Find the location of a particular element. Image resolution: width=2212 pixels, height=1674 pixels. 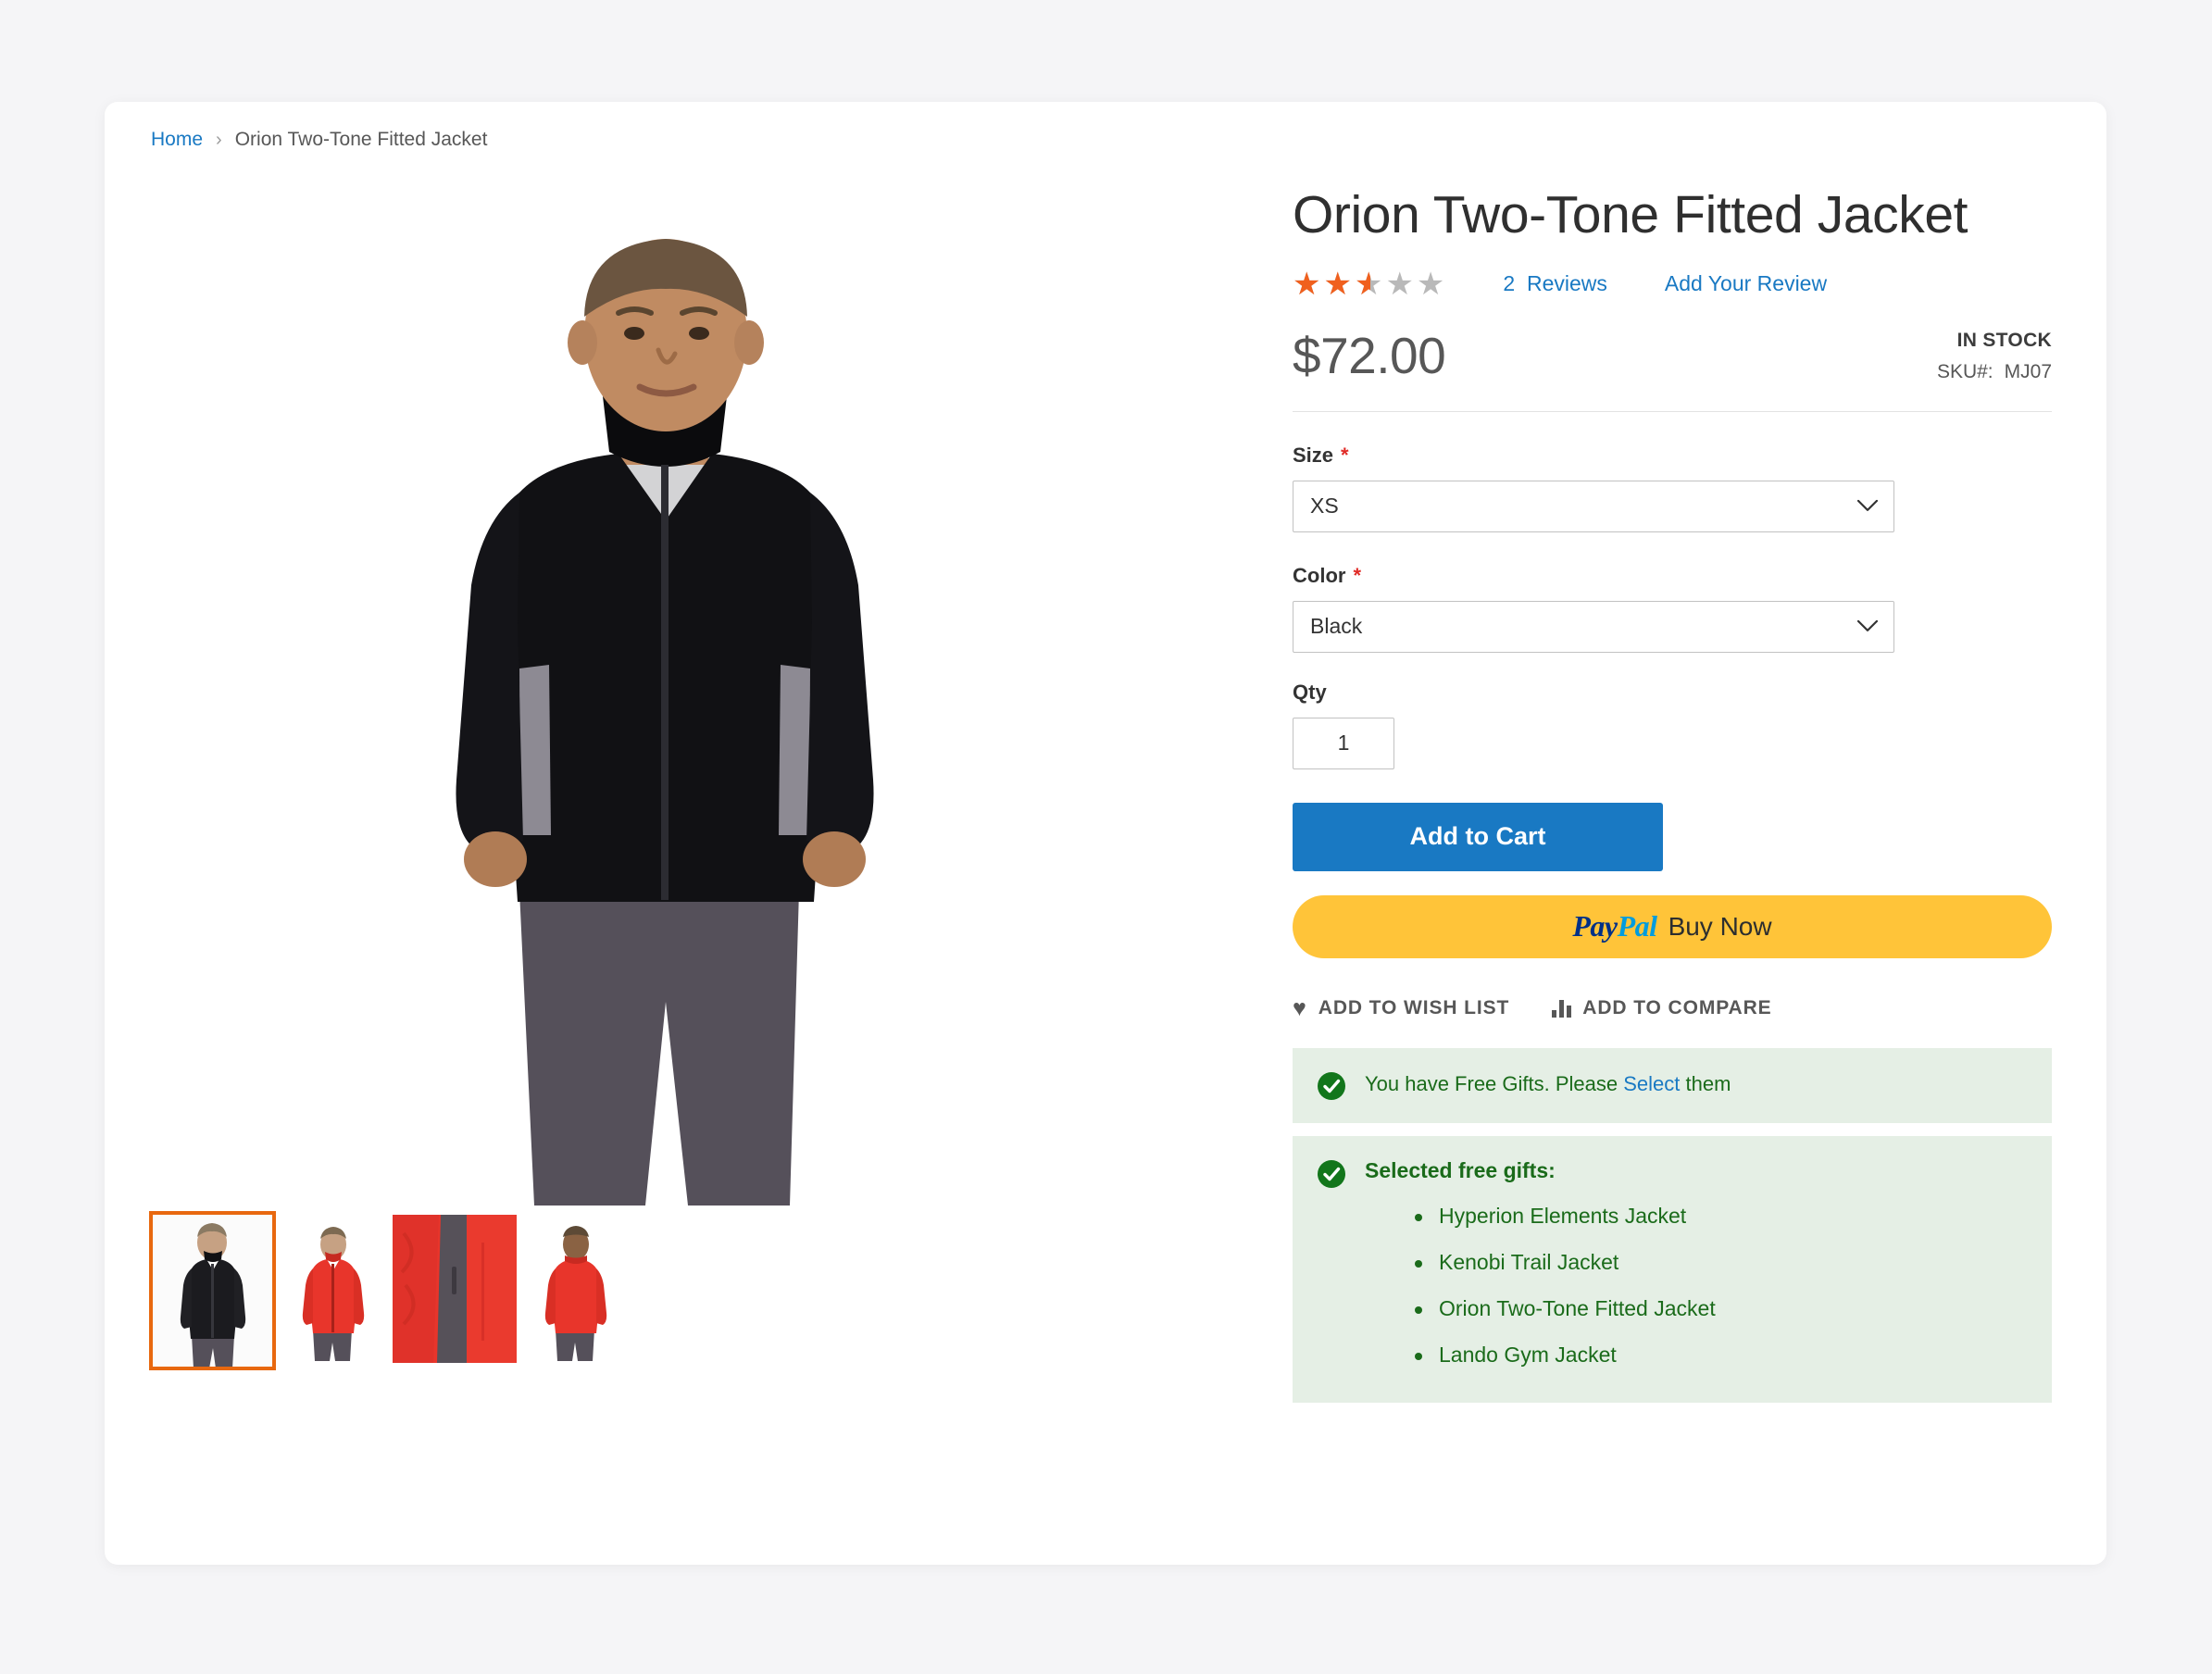

sku-label: SKU#: is located at coordinates (1965, 371).